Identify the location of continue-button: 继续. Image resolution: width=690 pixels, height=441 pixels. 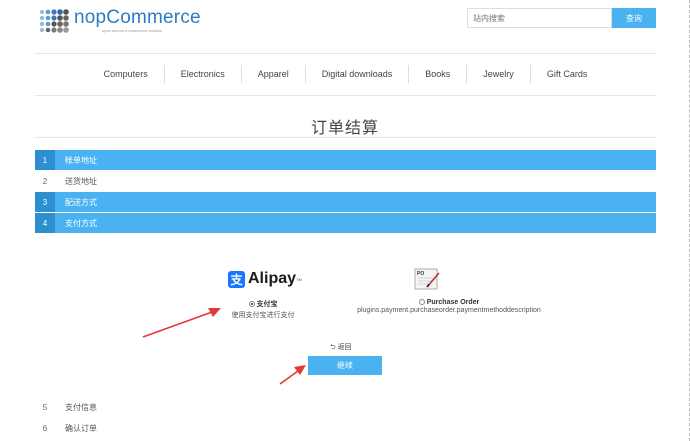
(345, 365).